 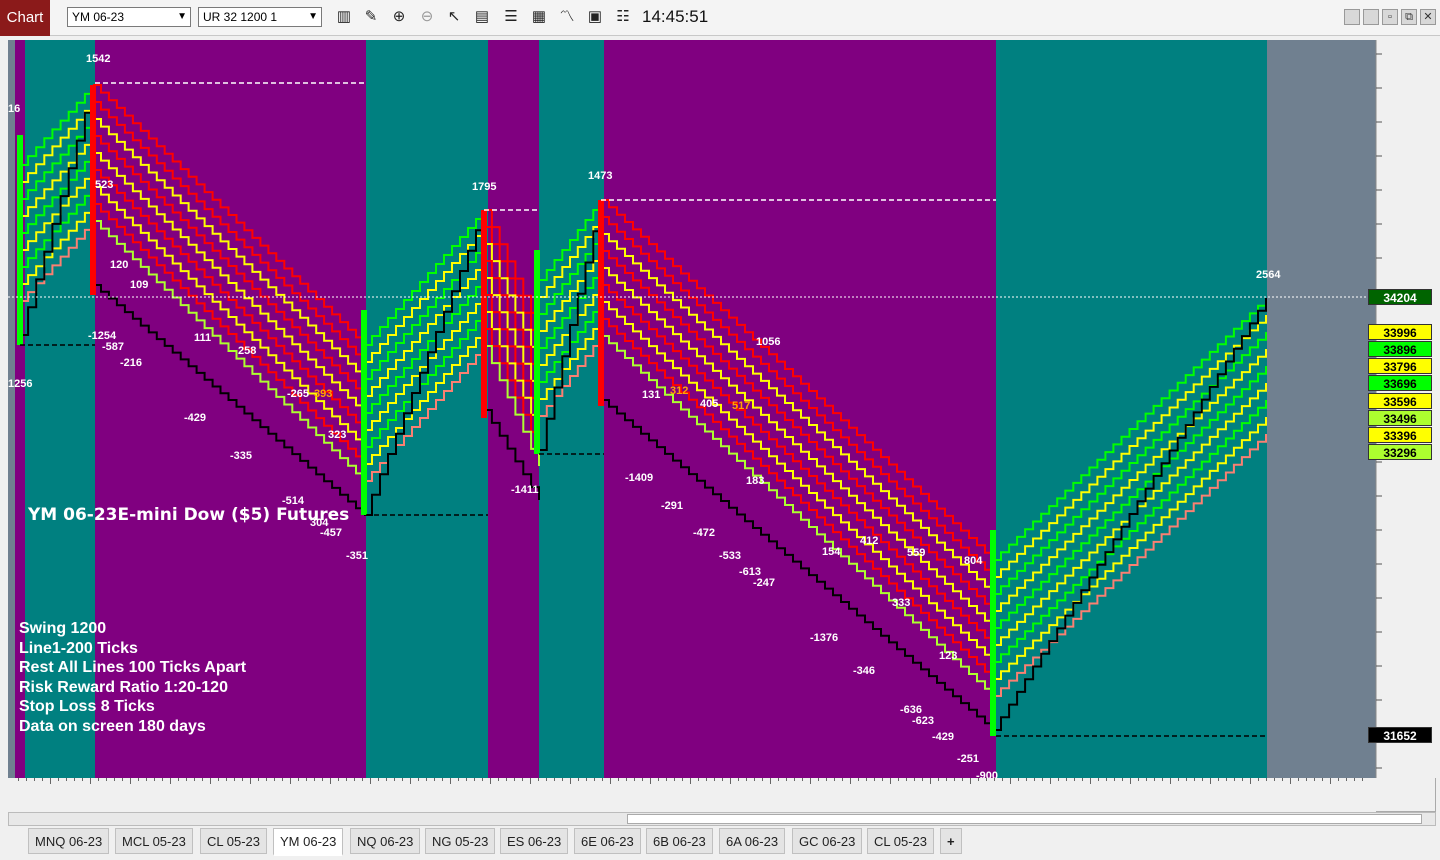 I want to click on close-icon: ✕, so click(x=1428, y=17).